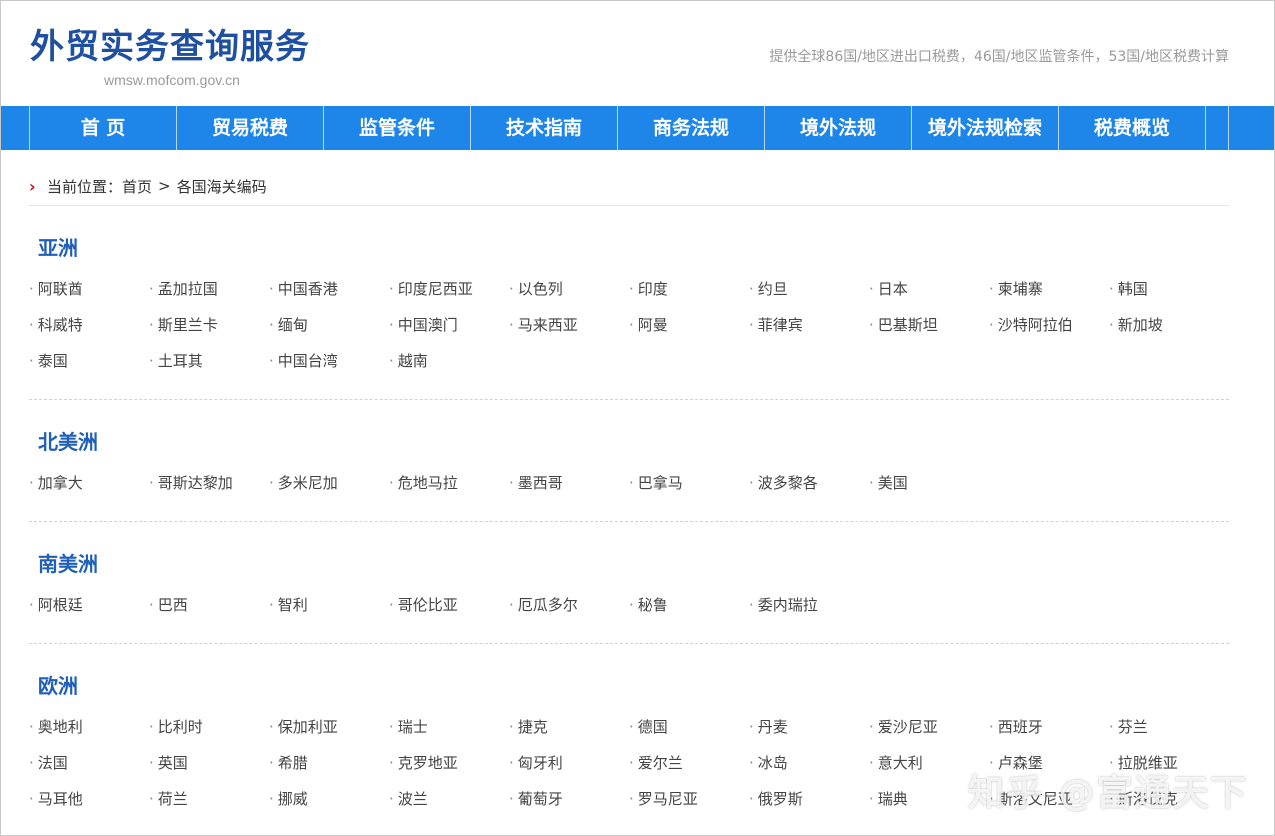  What do you see at coordinates (929, 333) in the screenshot?
I see `country-link: · 巴基斯坦` at bounding box center [929, 333].